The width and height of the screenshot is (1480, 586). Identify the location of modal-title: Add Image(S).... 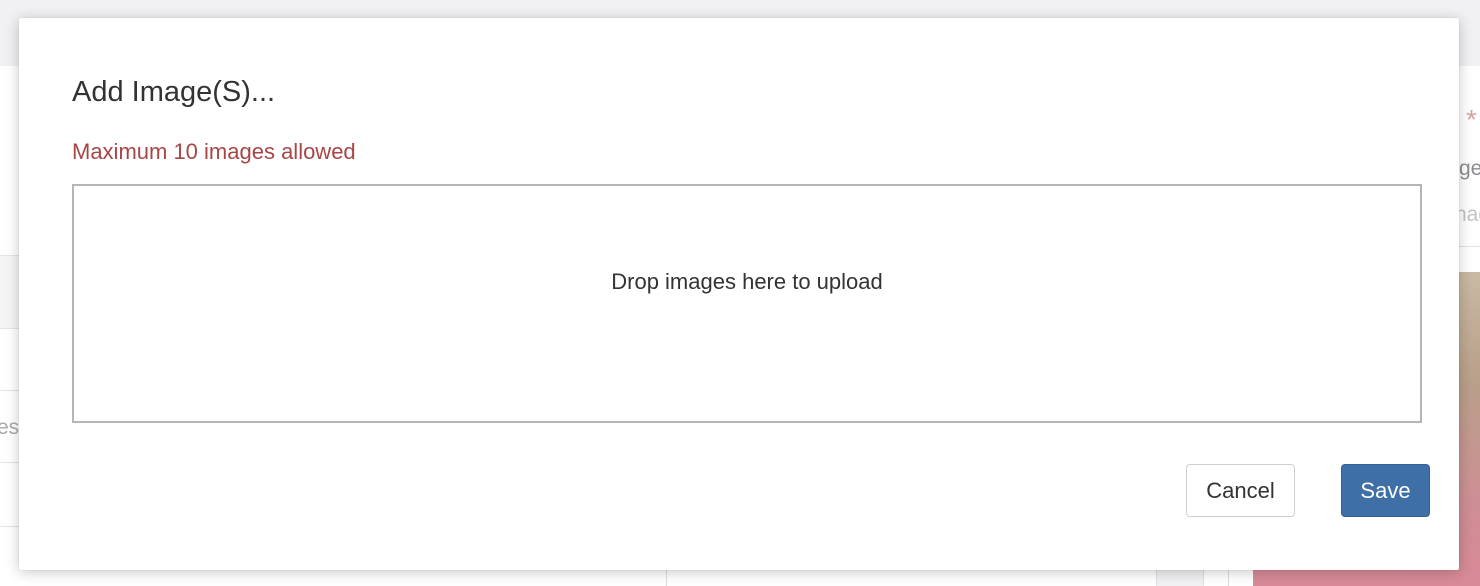
(174, 92).